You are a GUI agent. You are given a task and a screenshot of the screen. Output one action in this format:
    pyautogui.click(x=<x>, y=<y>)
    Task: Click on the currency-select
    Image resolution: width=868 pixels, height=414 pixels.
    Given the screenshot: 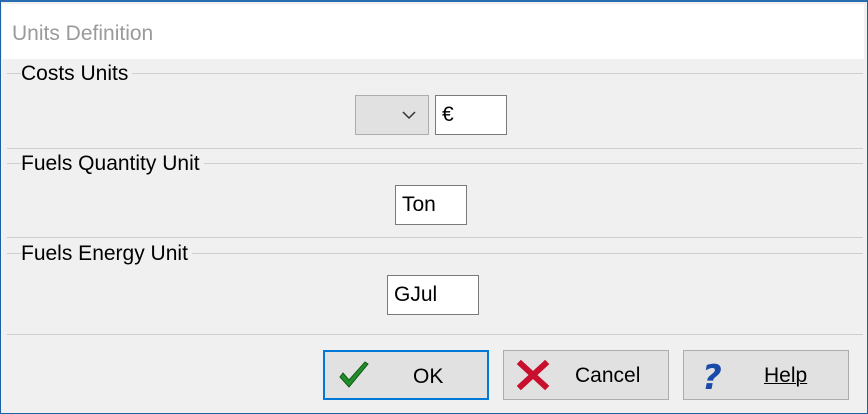 What is the action you would take?
    pyautogui.click(x=392, y=115)
    